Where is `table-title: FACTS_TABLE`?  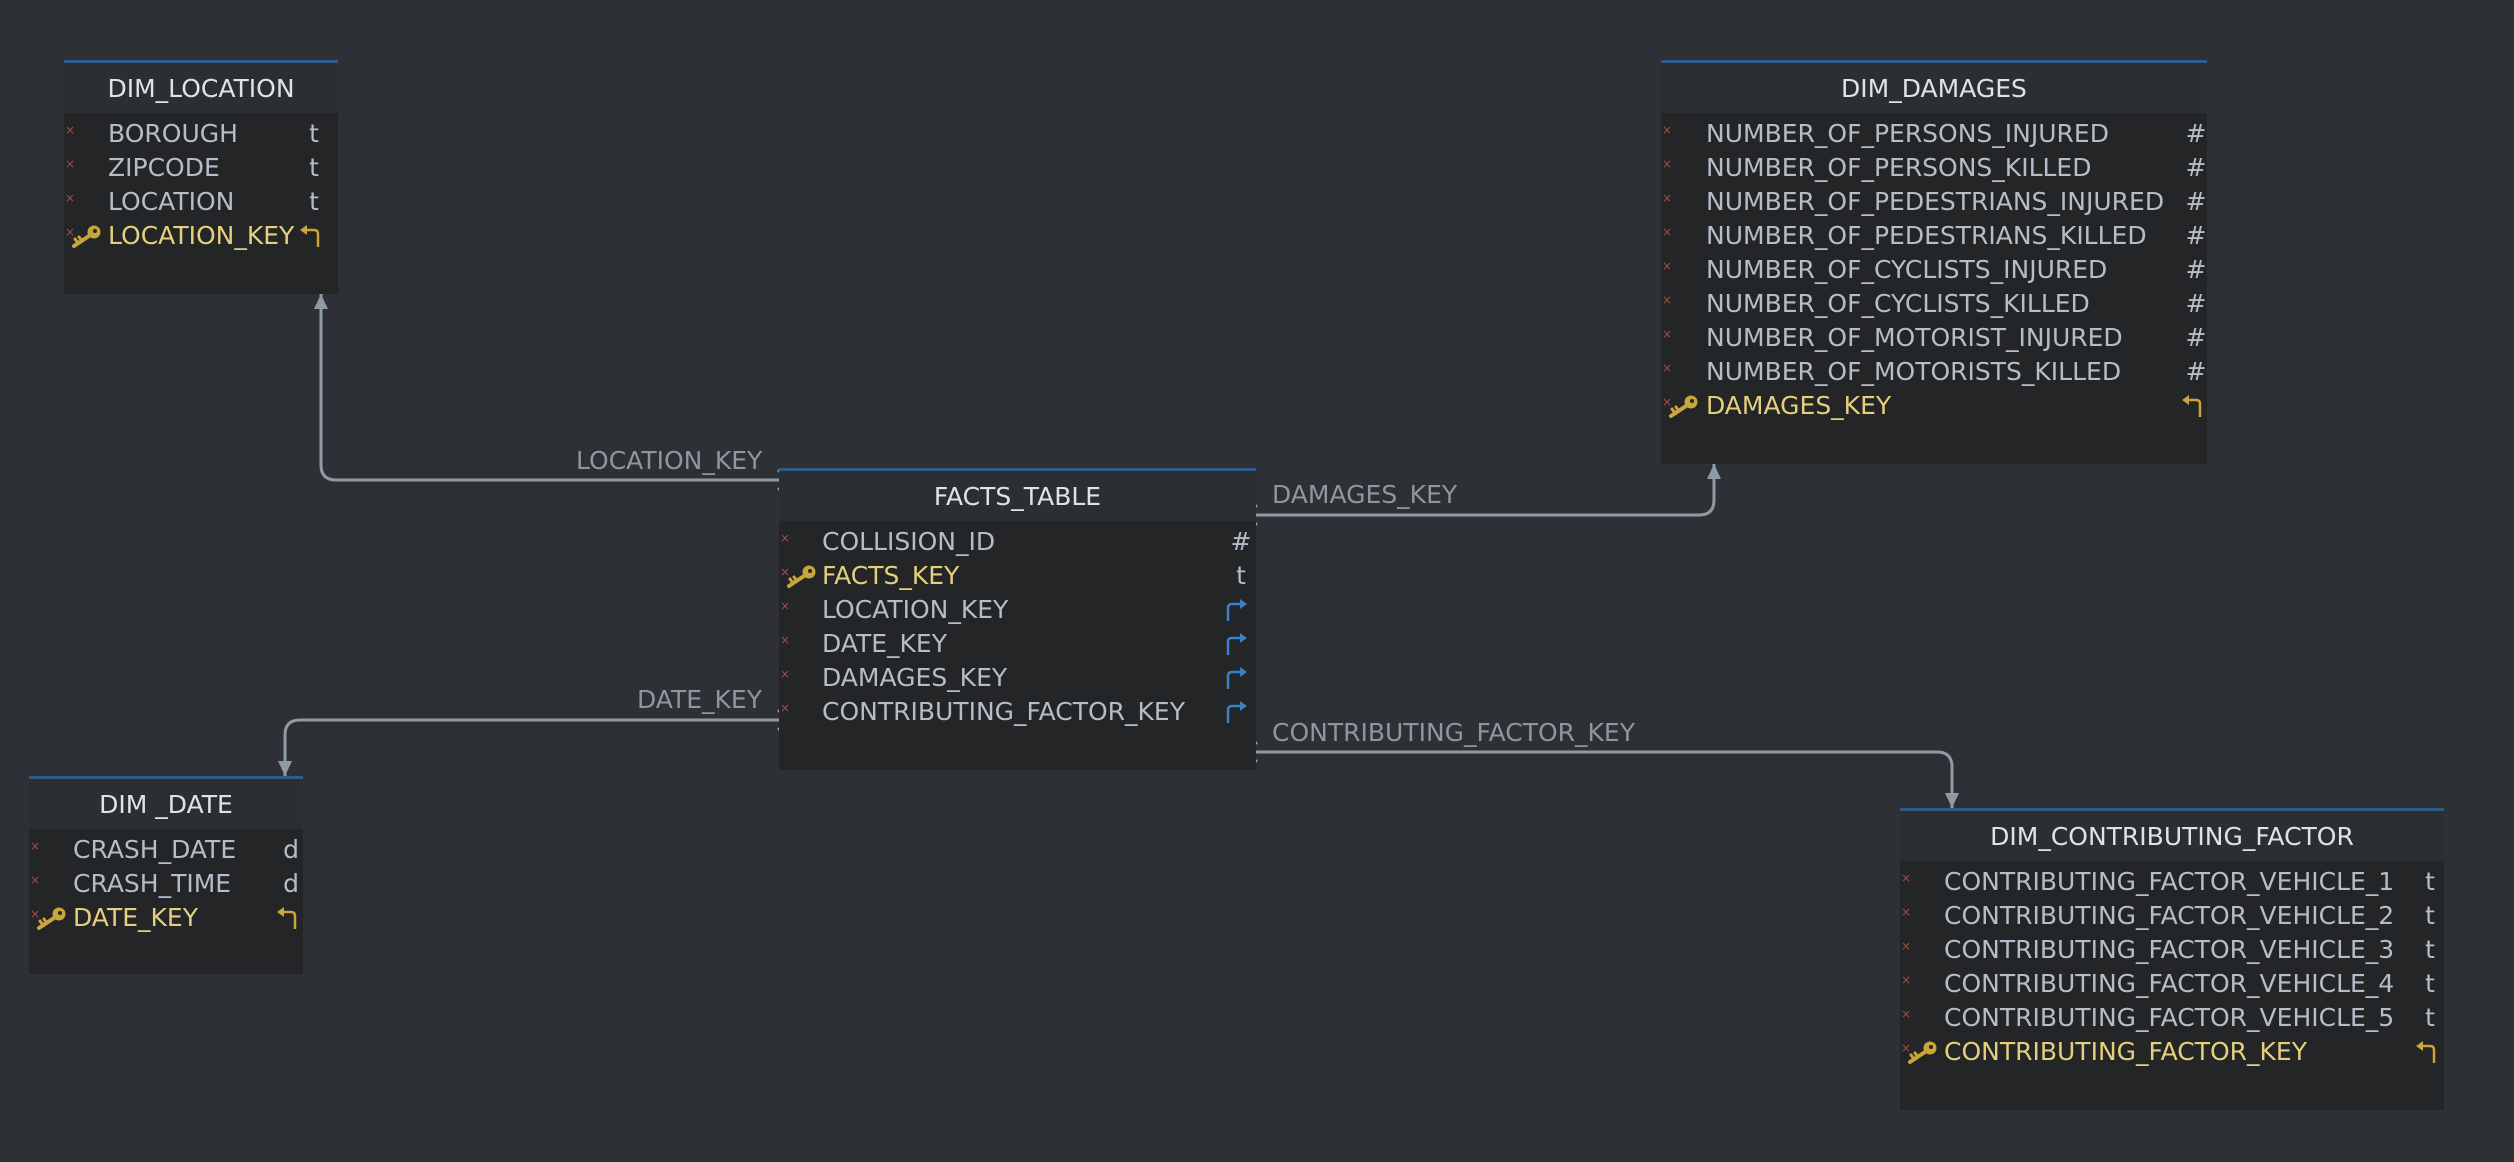
table-title: FACTS_TABLE is located at coordinates (1017, 496).